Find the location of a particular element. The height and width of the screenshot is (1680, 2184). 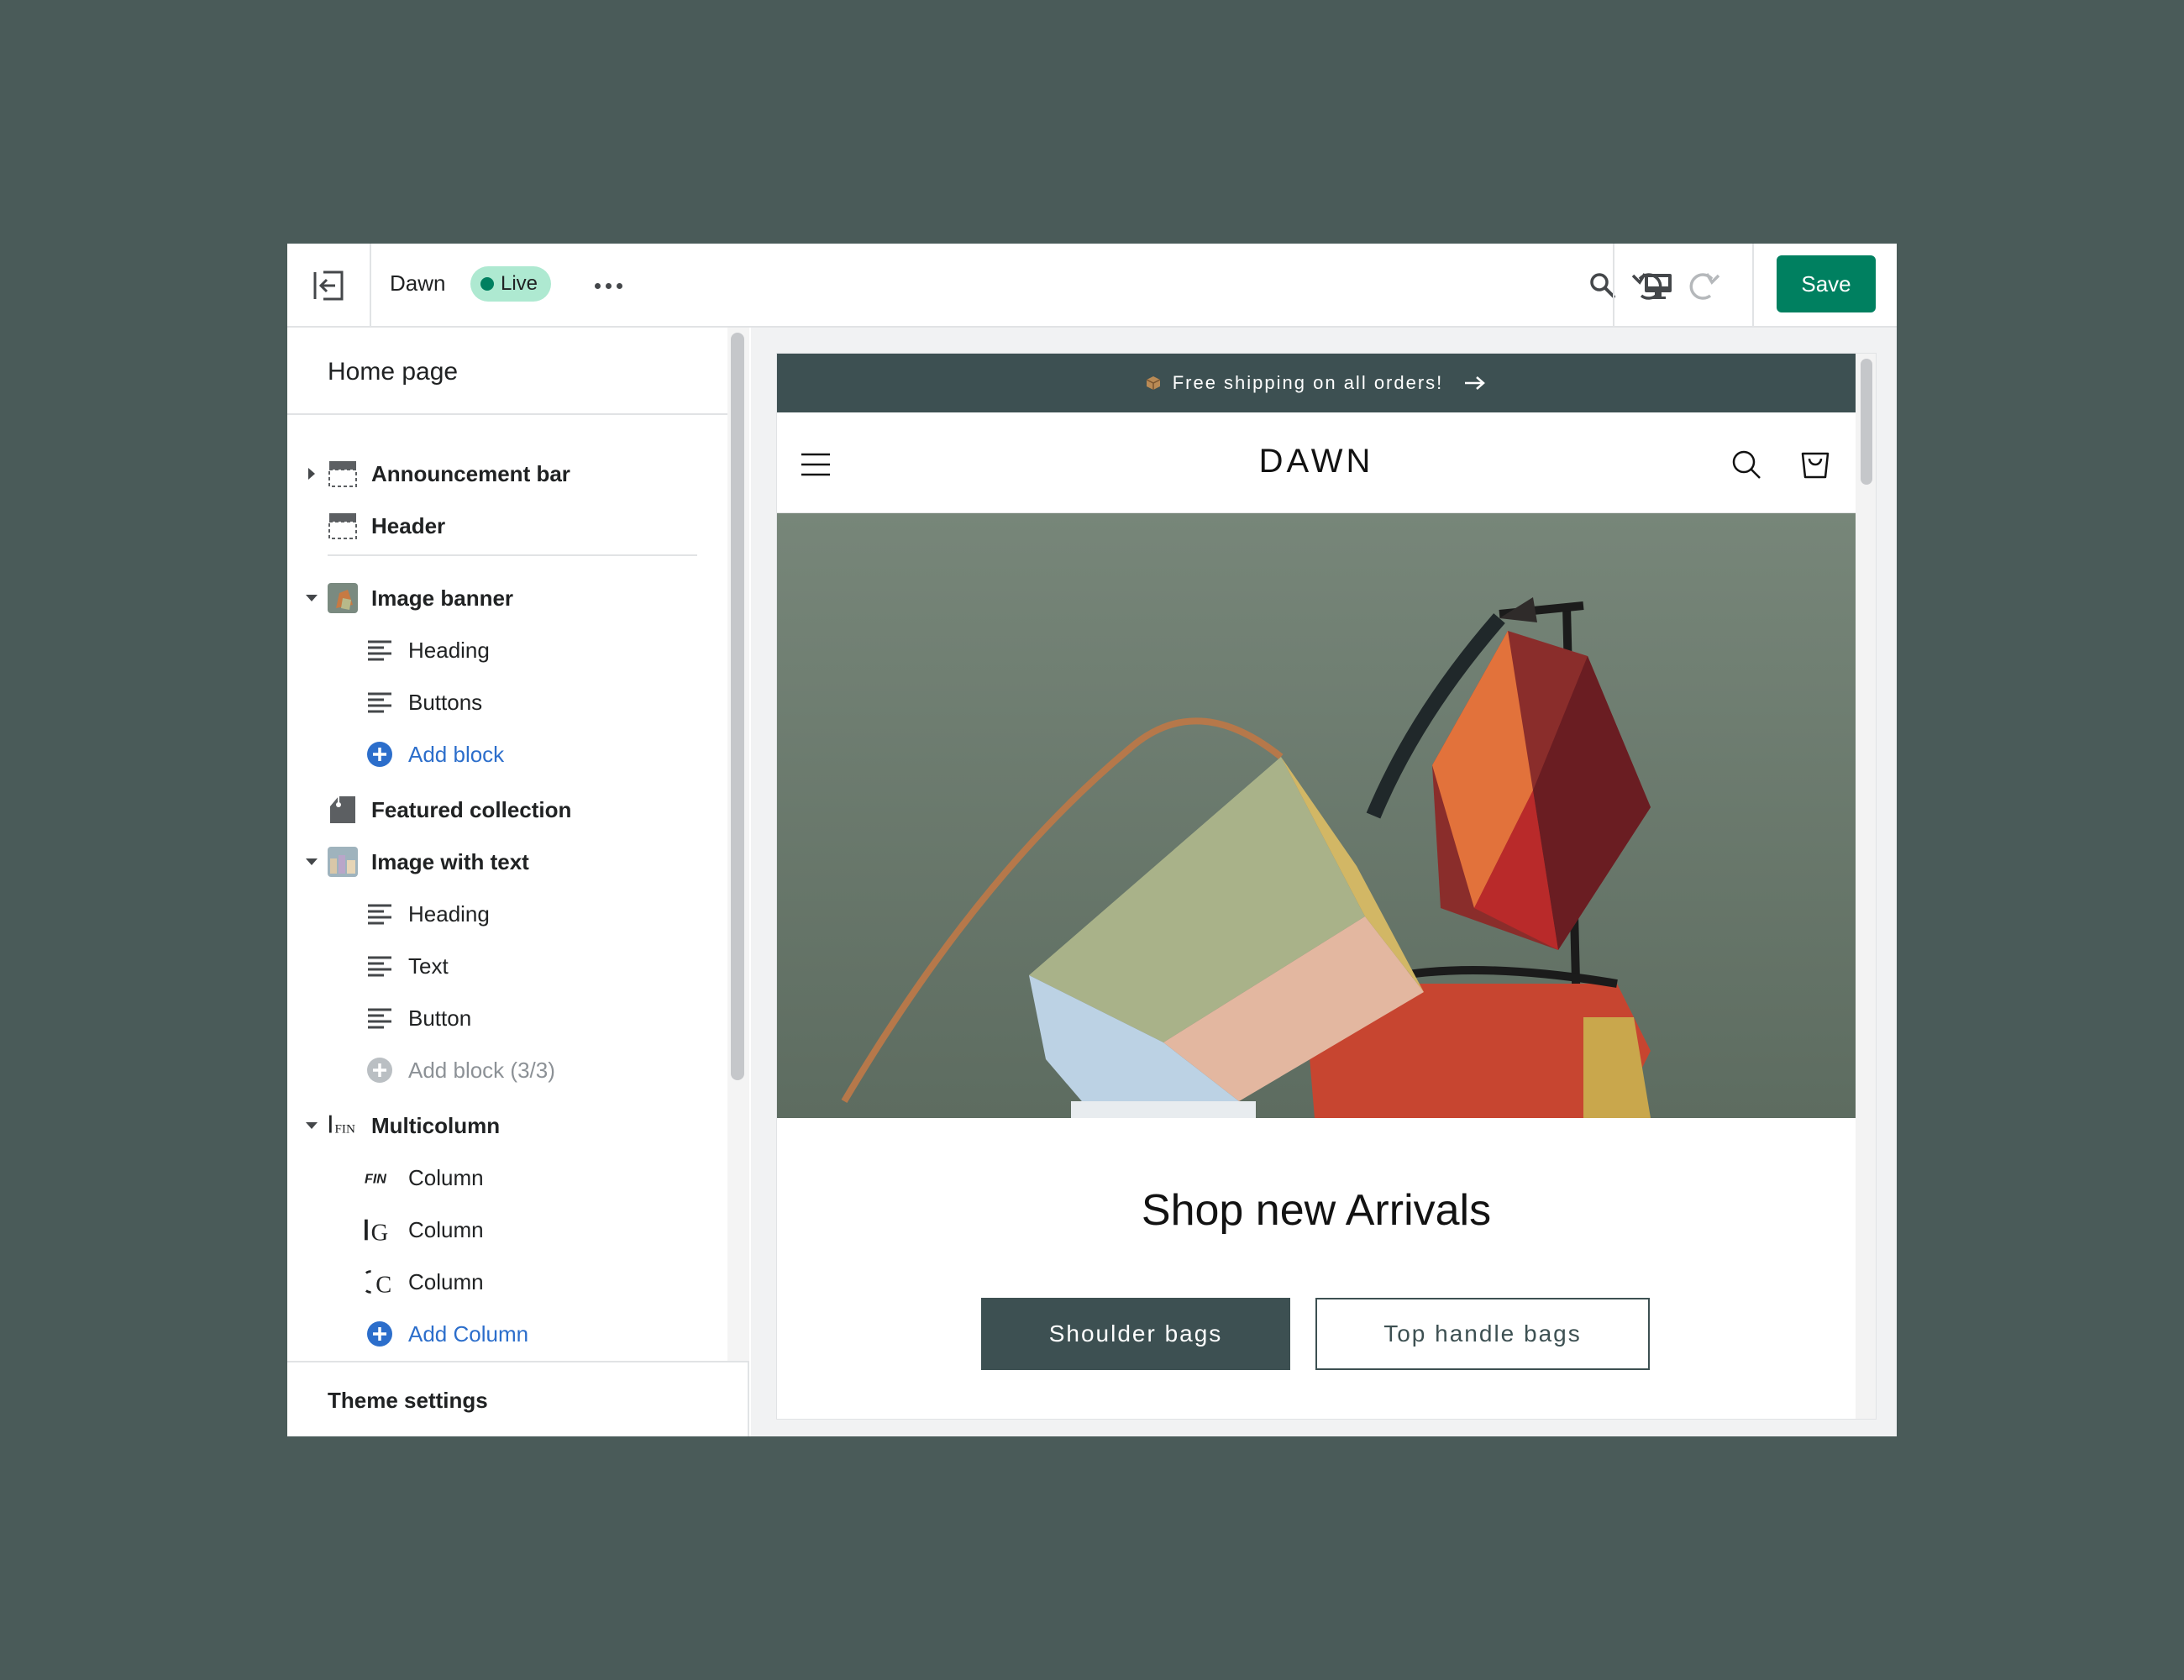

section-label: Header is located at coordinates (408, 525).